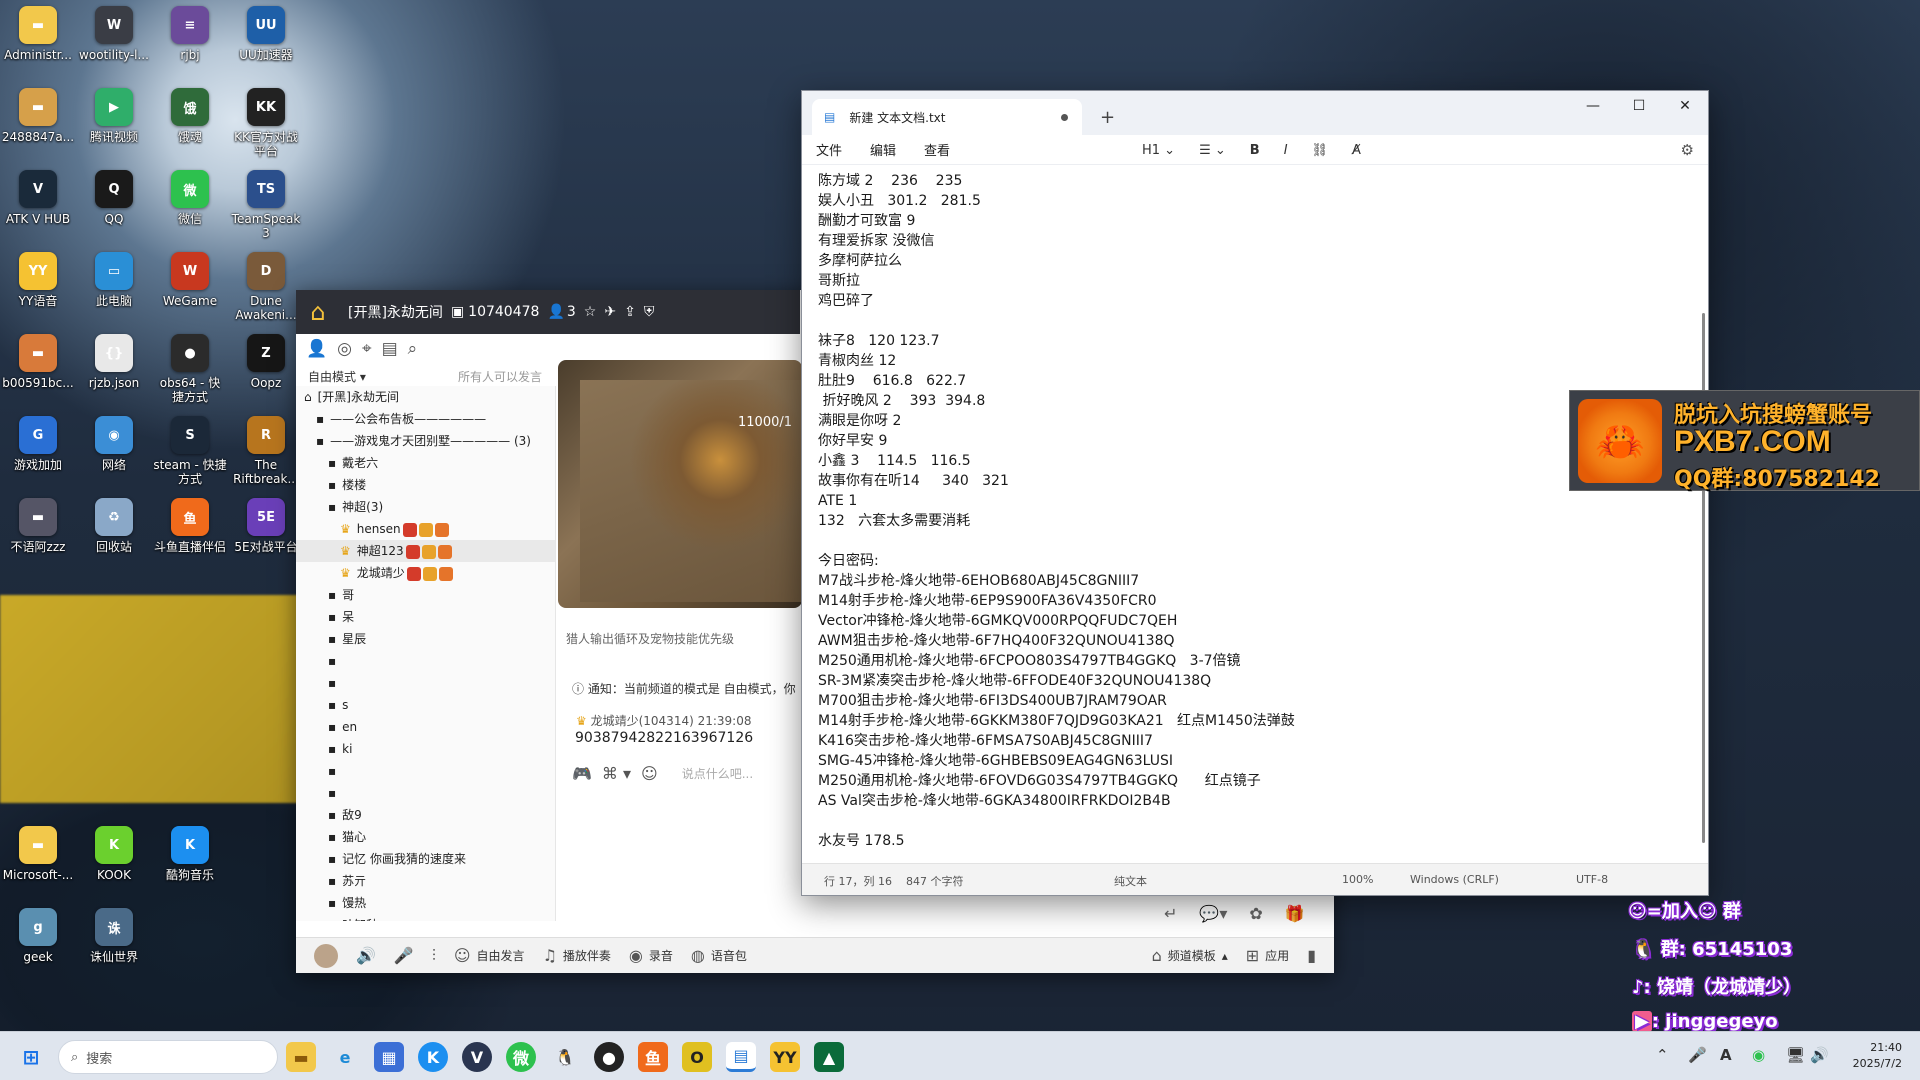  Describe the element at coordinates (590, 312) in the screenshot. I see `favorite-icon: ☆` at that location.